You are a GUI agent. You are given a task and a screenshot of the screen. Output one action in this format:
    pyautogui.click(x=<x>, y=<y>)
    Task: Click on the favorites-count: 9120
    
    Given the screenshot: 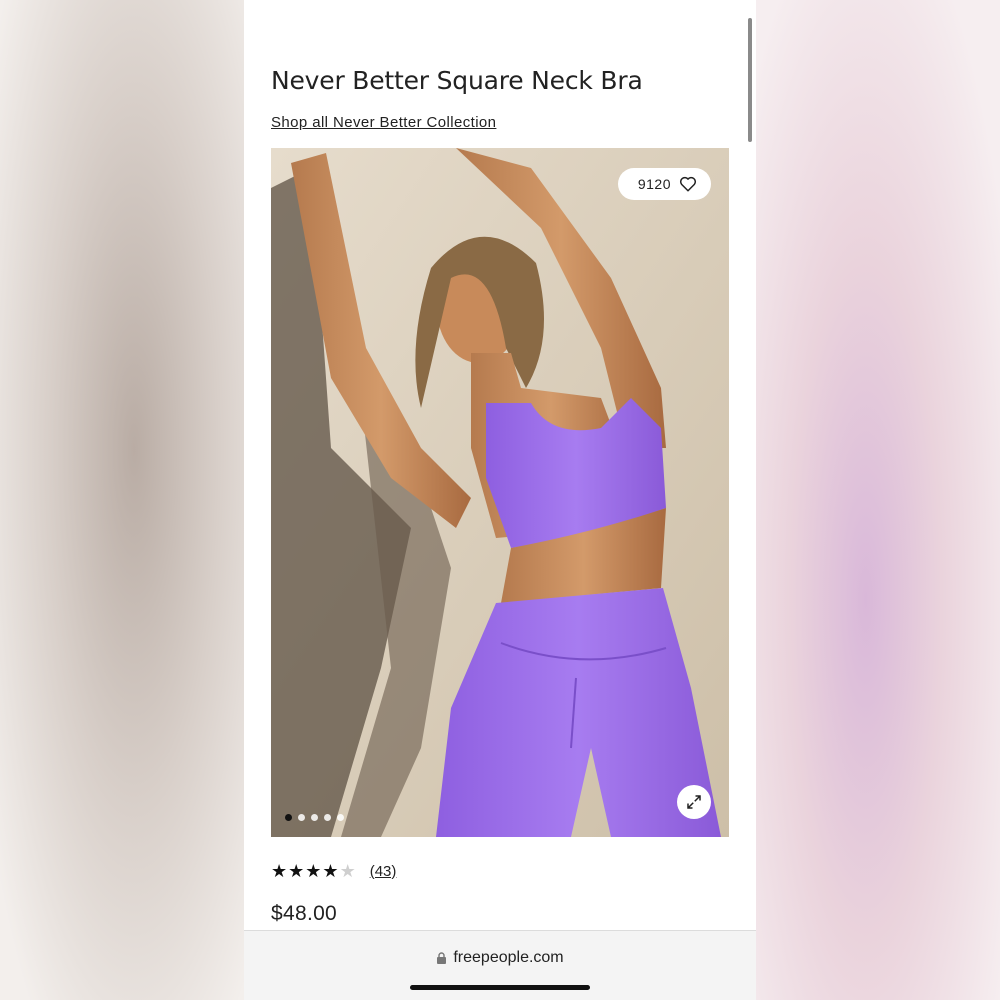 What is the action you would take?
    pyautogui.click(x=654, y=184)
    